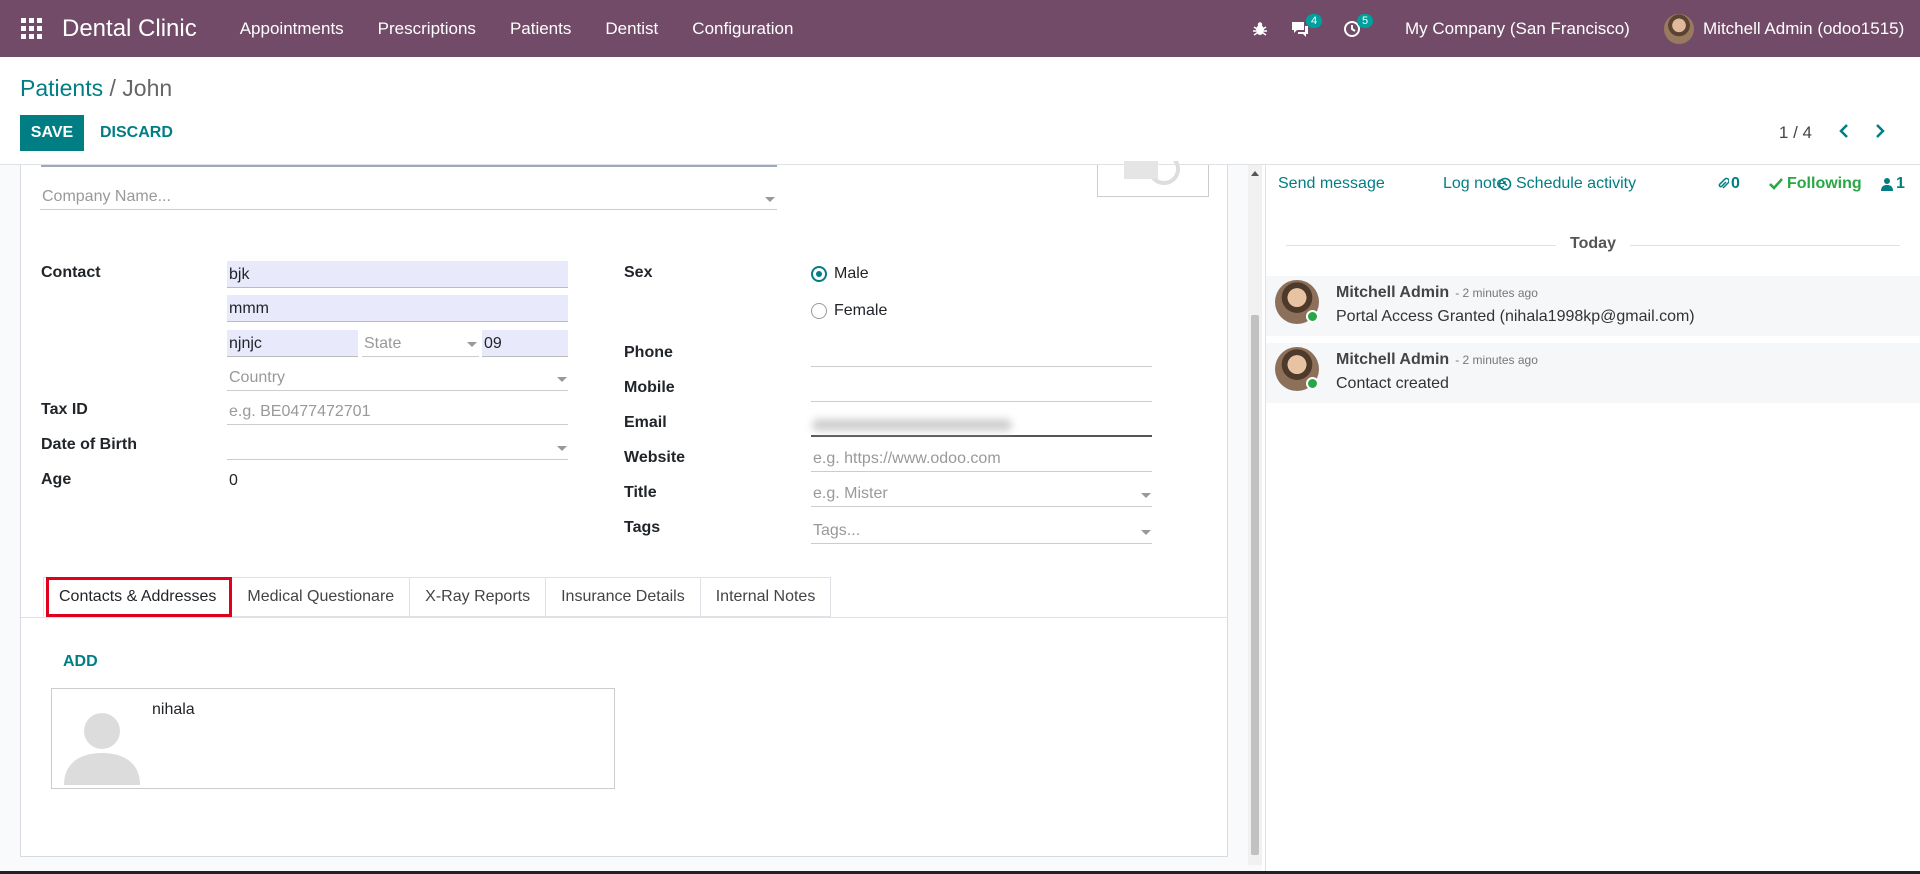 This screenshot has width=1920, height=874. I want to click on add-contact-button: ADD, so click(80, 662).